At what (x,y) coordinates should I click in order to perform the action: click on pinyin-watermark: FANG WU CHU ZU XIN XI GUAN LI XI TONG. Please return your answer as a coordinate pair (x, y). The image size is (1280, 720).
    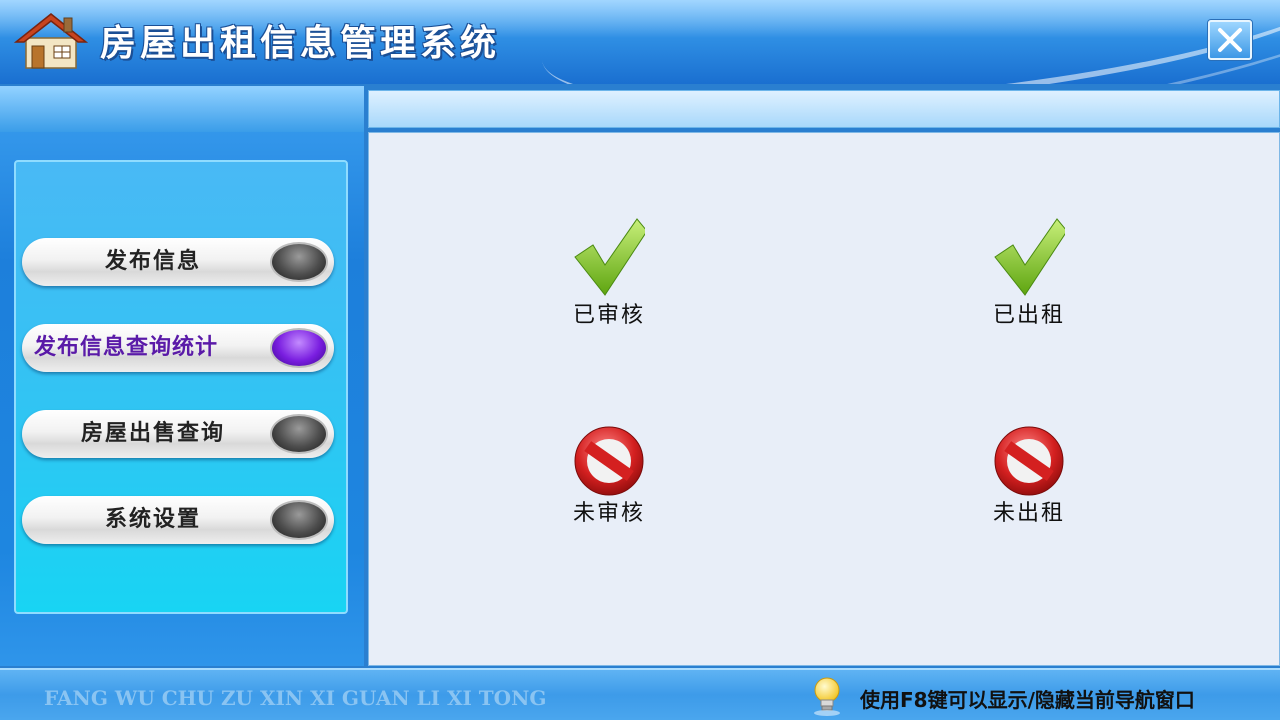
    Looking at the image, I should click on (295, 698).